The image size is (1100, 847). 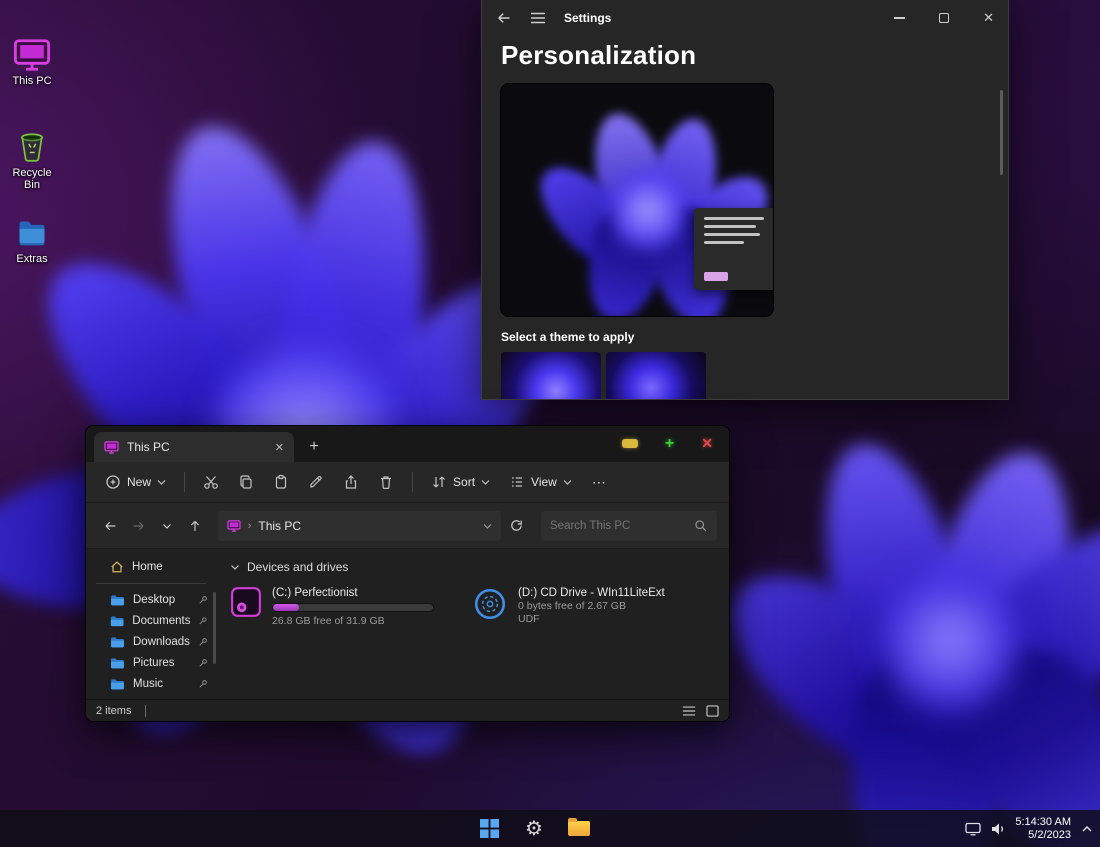 I want to click on copy-icon, so click(x=246, y=482).